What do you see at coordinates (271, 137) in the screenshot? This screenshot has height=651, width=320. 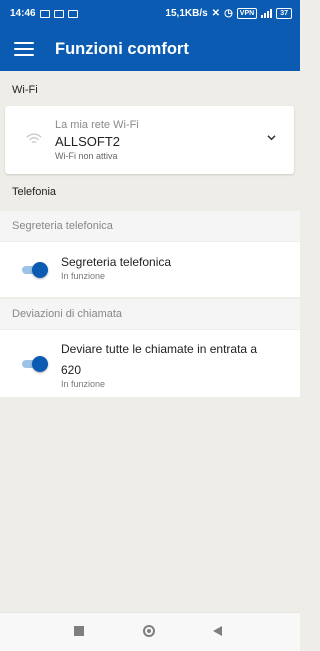 I see `chevron-down-icon` at bounding box center [271, 137].